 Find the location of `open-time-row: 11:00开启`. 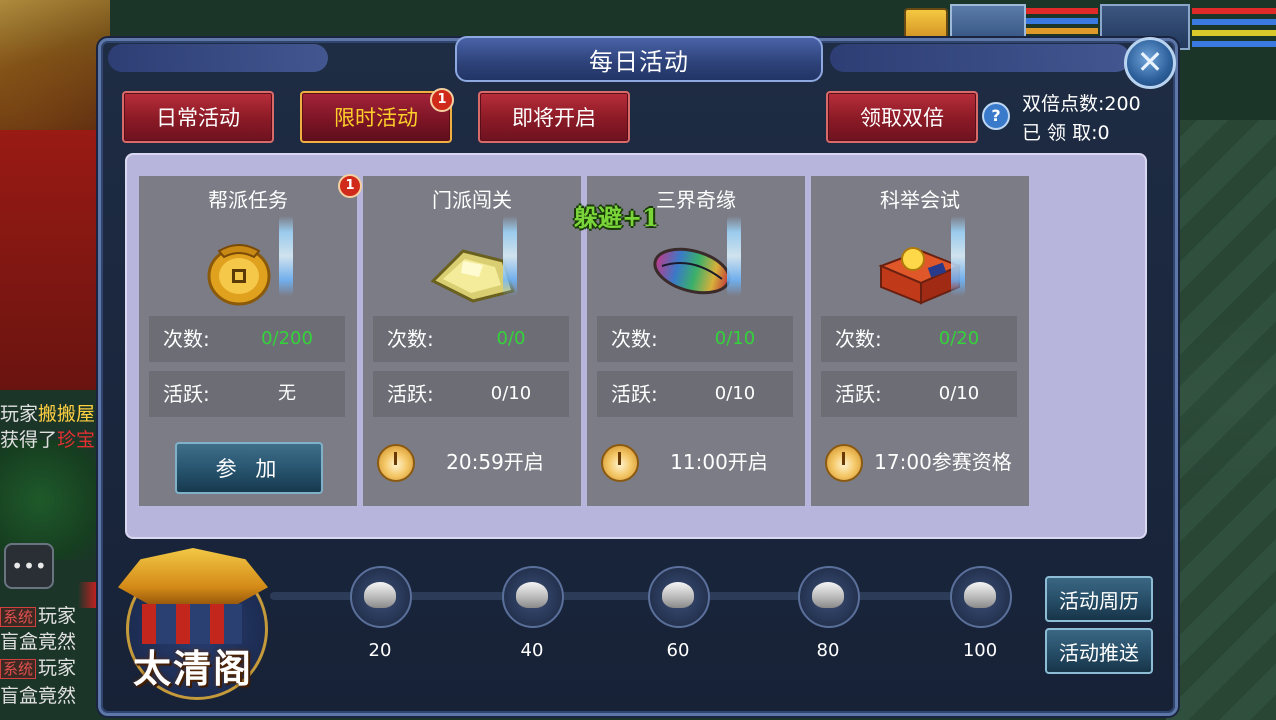

open-time-row: 11:00开启 is located at coordinates (696, 462).